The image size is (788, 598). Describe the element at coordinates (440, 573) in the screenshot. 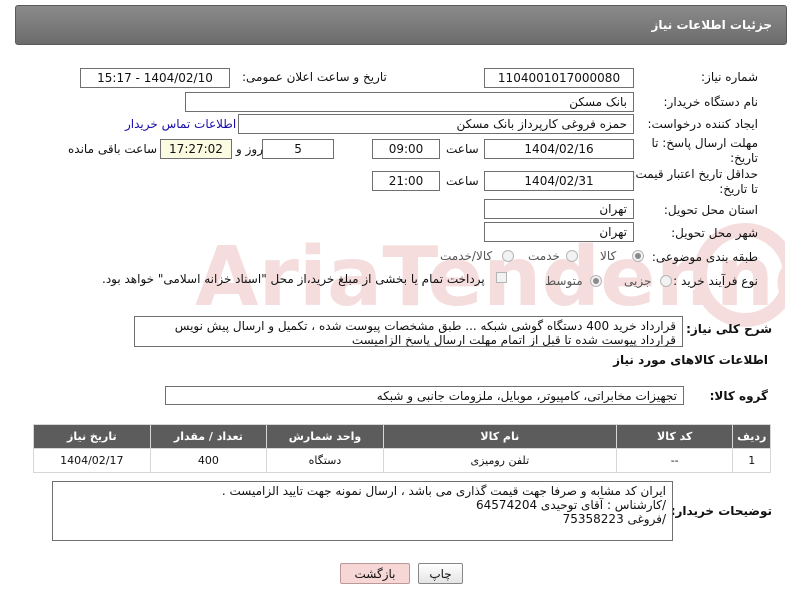

I see `print-button: چاپ` at that location.